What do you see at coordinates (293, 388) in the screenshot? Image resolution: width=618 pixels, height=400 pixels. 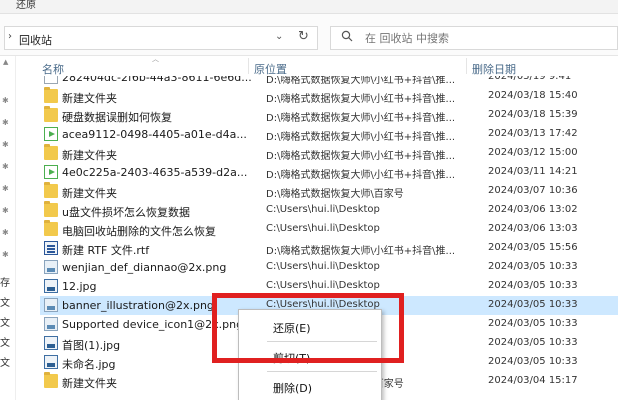 I see `context-menu-delete-label: 删除(D)` at bounding box center [293, 388].